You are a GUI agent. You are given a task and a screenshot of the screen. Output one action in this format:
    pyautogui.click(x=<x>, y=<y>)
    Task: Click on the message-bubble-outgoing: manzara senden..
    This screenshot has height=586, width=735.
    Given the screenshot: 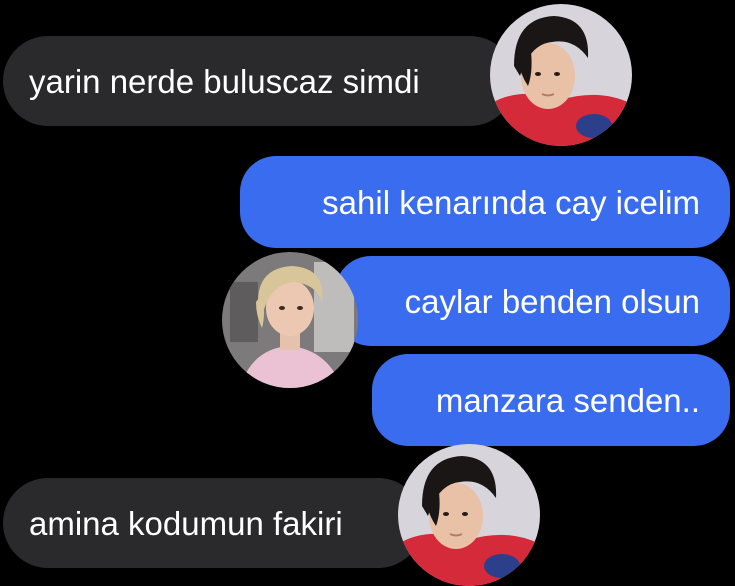 What is the action you would take?
    pyautogui.click(x=551, y=400)
    